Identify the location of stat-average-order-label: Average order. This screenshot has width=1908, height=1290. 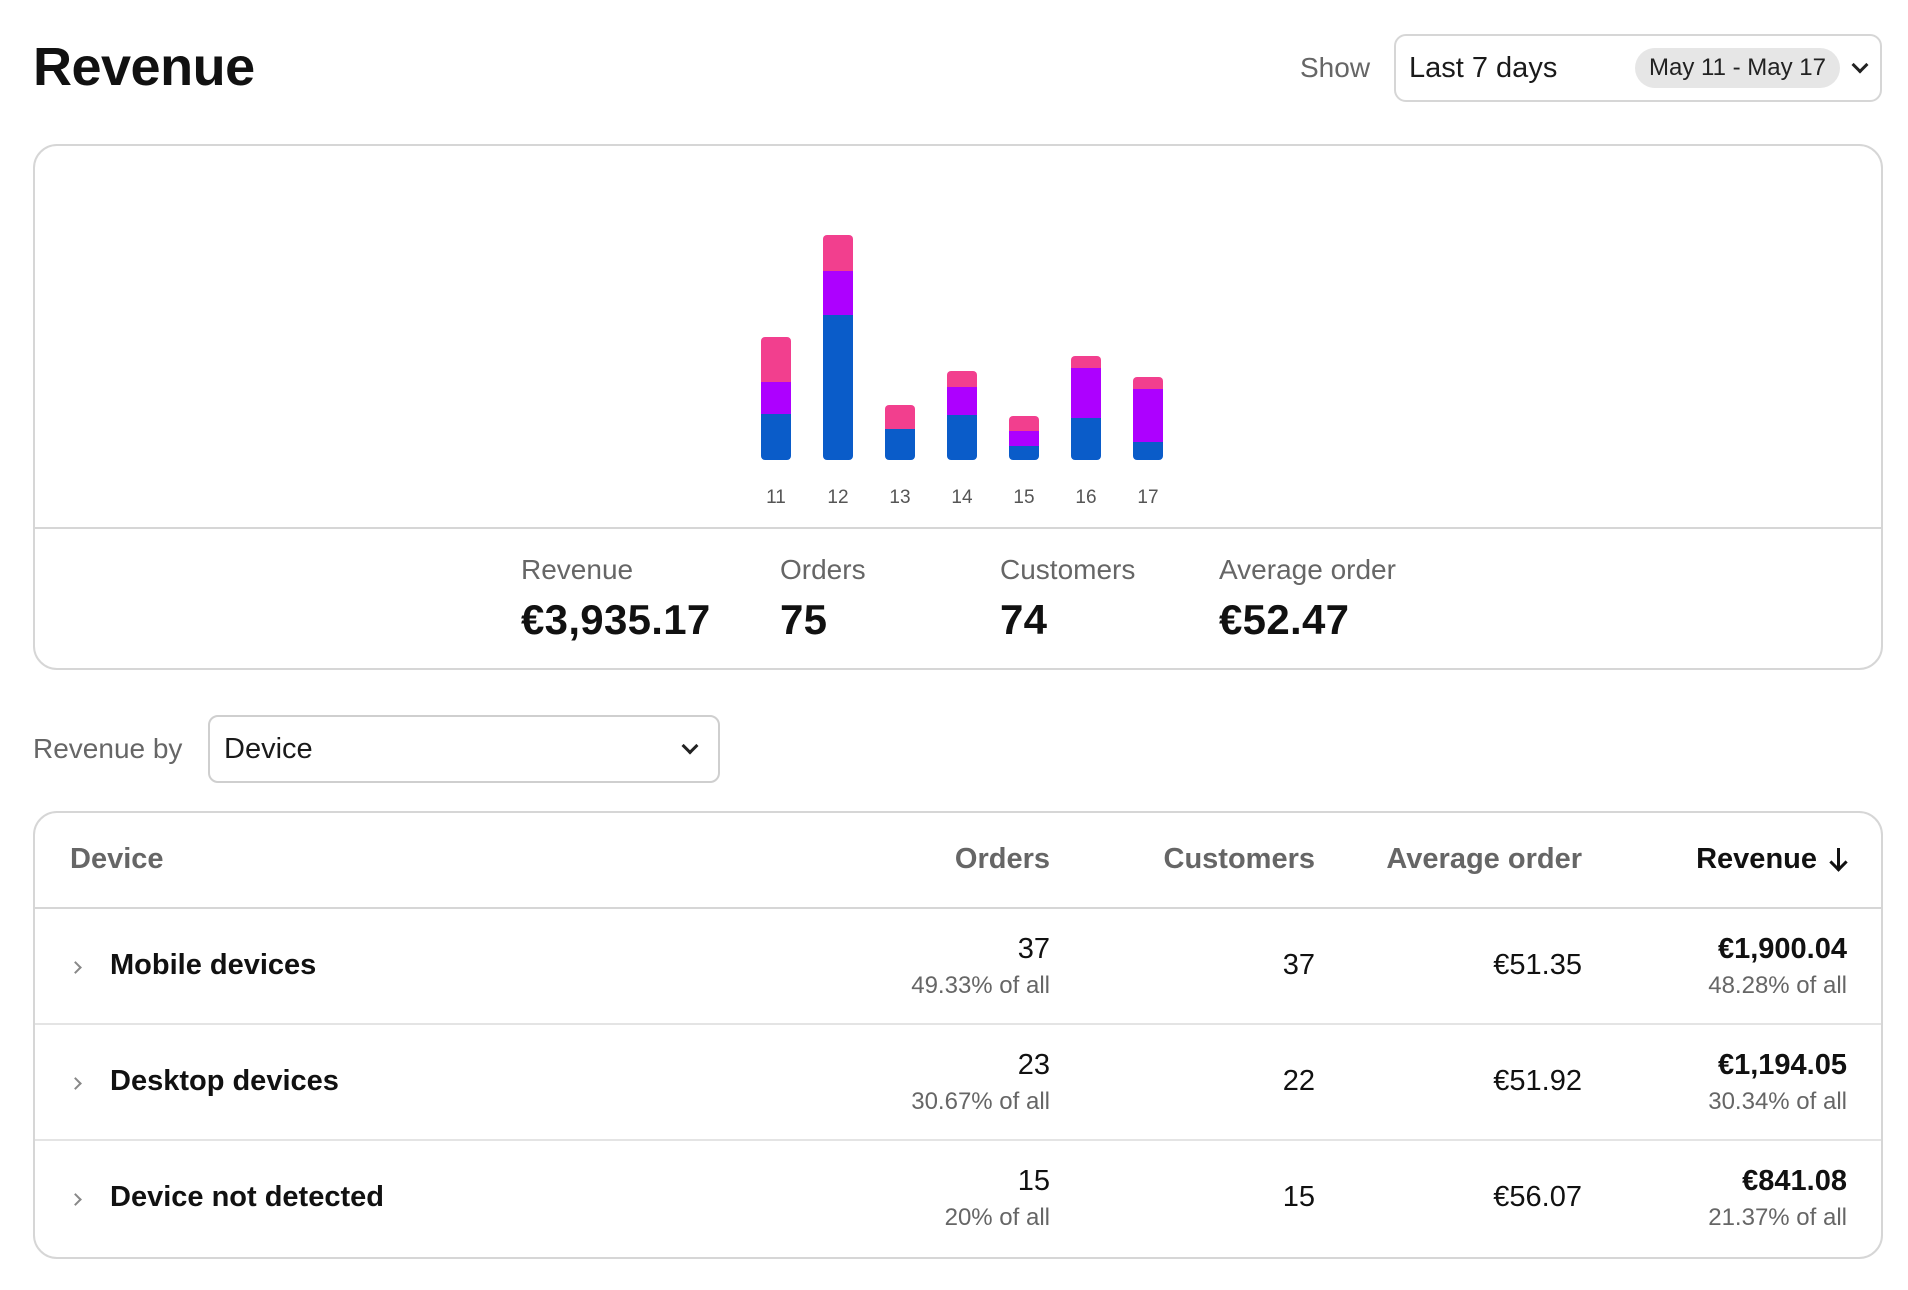
(1307, 569).